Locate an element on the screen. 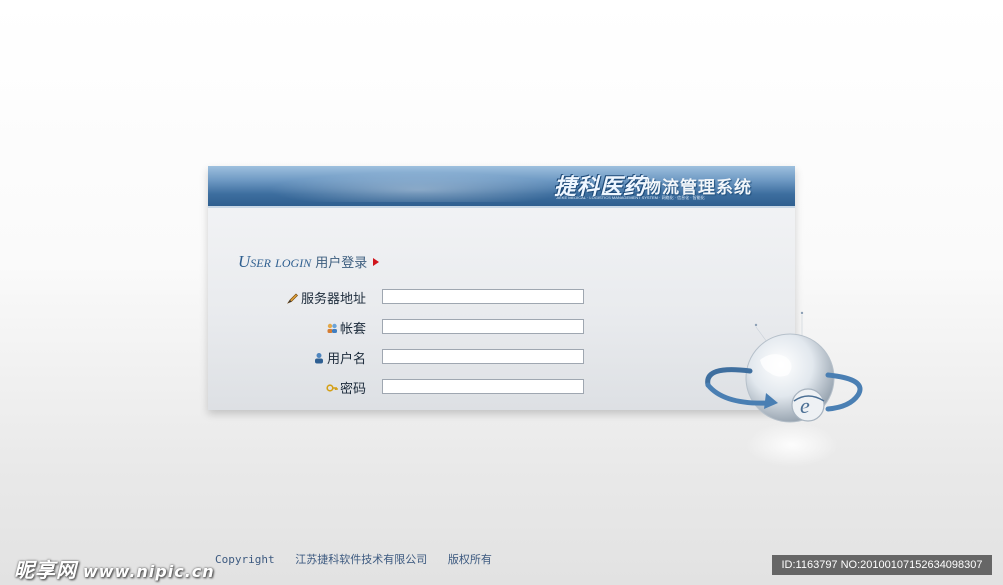  password-label: 密码 is located at coordinates (346, 387).